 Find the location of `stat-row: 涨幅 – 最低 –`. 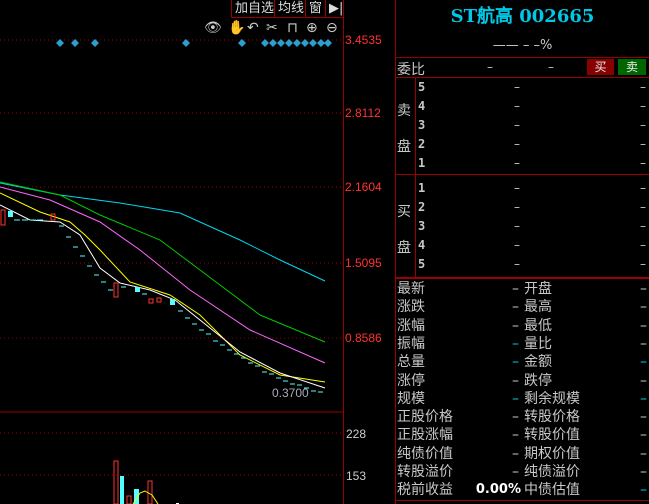

stat-row: 涨幅 – 最低 – is located at coordinates (523, 326).